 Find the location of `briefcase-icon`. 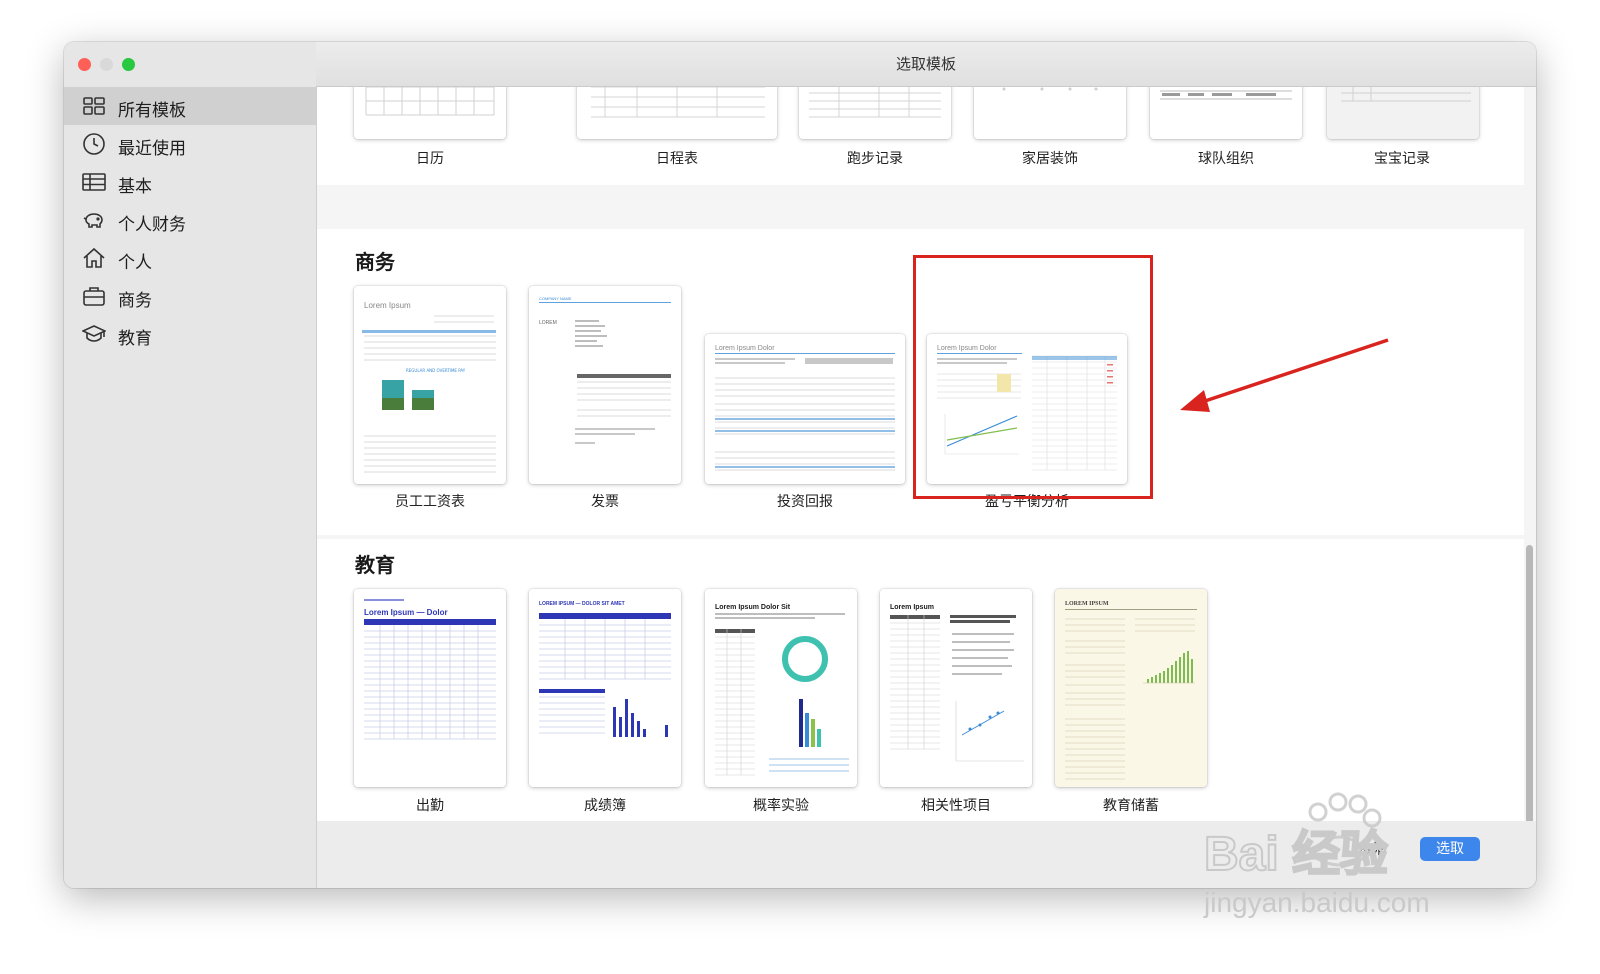

briefcase-icon is located at coordinates (94, 296).